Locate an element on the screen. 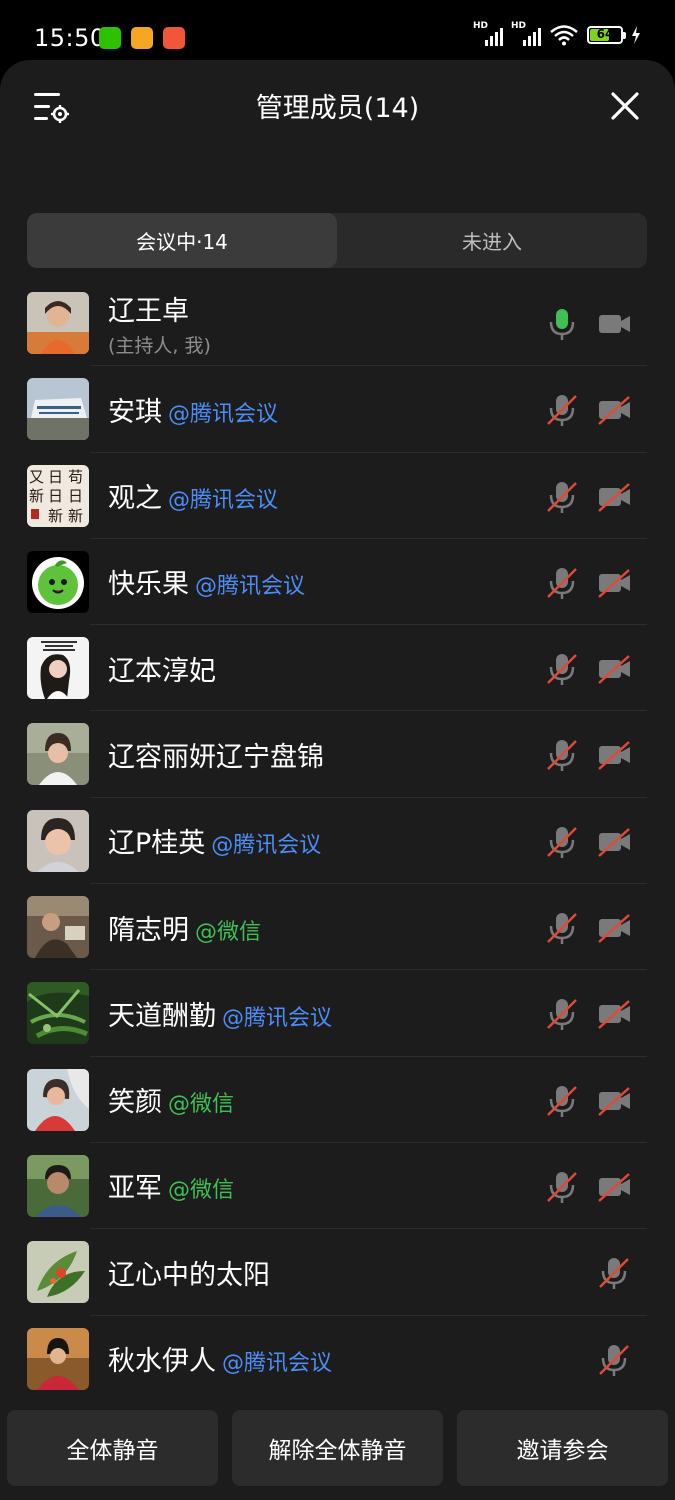  member-name: 辽P桂英 is located at coordinates (157, 844).